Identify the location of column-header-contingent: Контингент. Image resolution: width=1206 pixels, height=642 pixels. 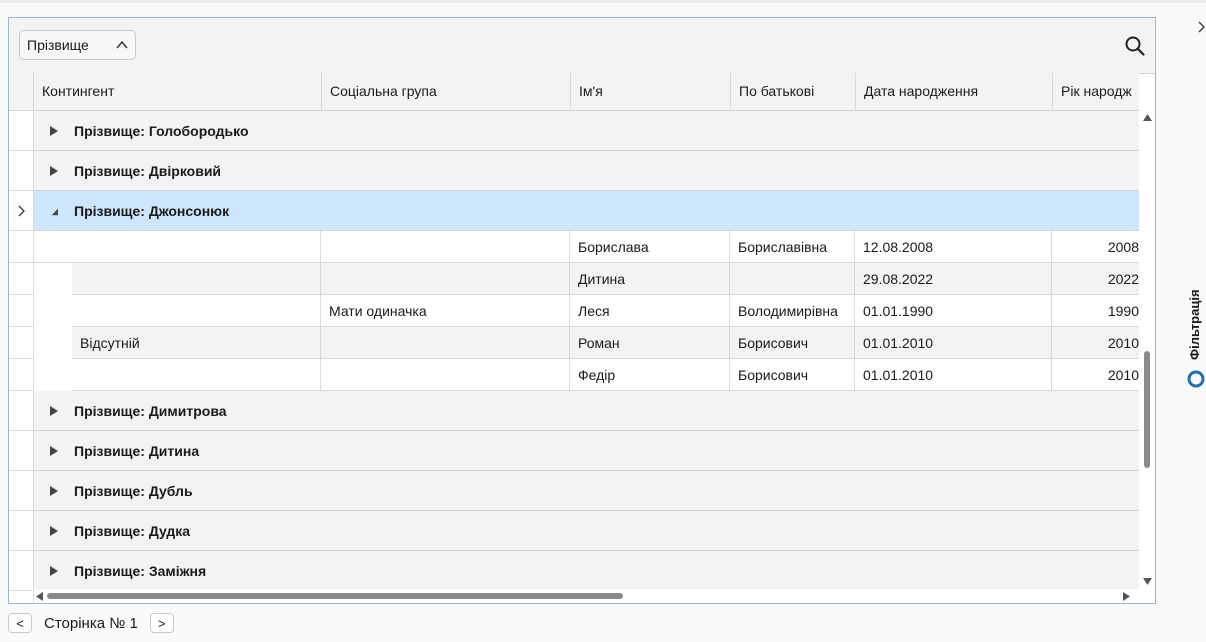
(177, 91).